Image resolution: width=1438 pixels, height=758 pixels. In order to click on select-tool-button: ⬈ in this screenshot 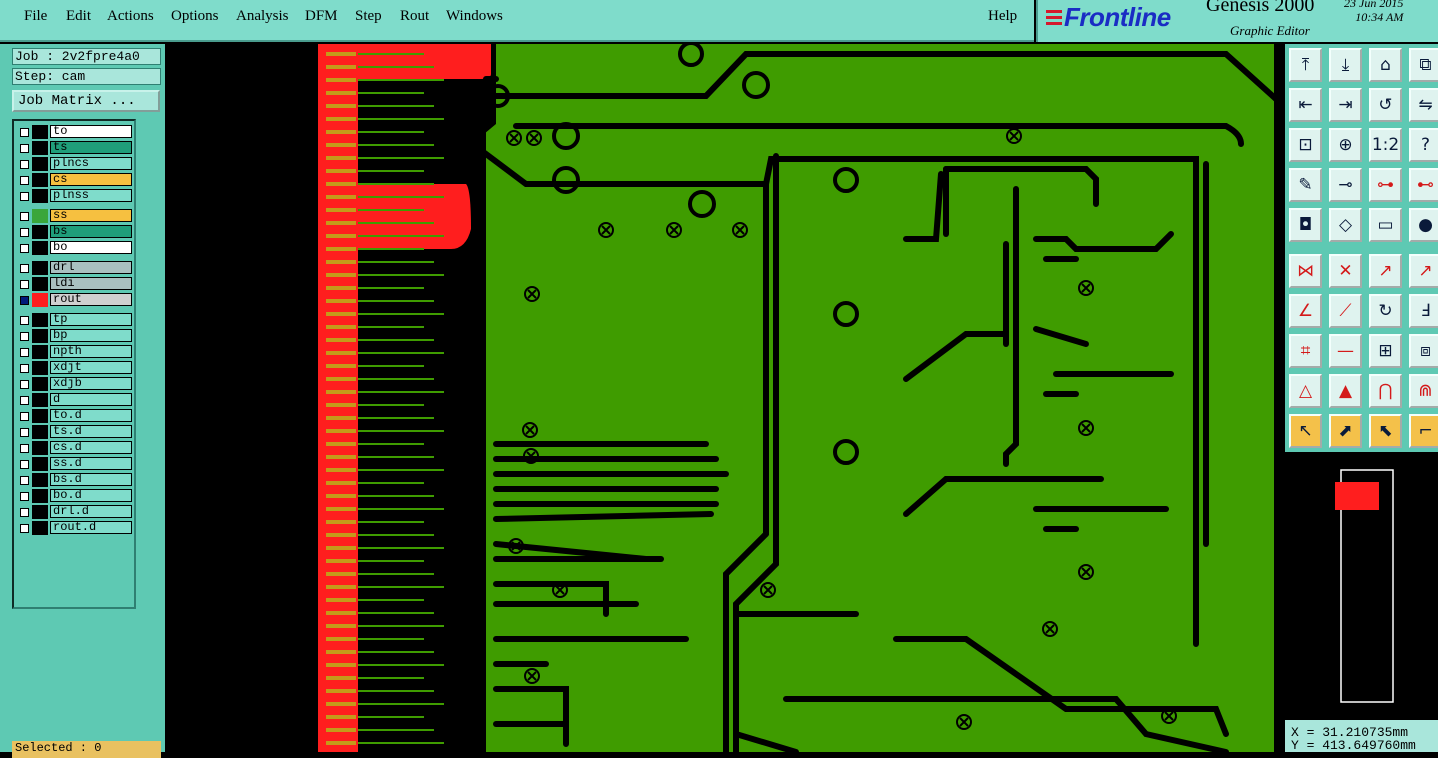, I will do `click(1345, 431)`.